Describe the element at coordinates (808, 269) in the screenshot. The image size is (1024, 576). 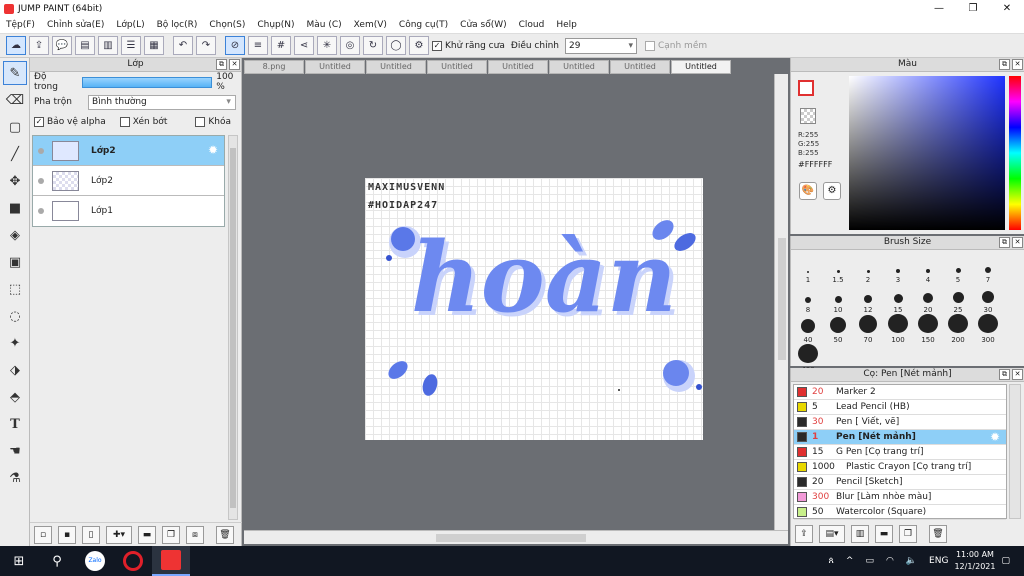
I see `brush-size-option: 1` at that location.